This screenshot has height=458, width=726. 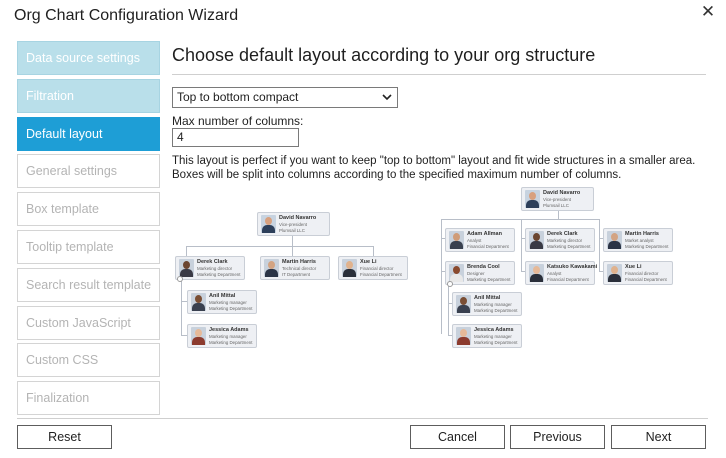 What do you see at coordinates (387, 97) in the screenshot?
I see `chevron-down-icon` at bounding box center [387, 97].